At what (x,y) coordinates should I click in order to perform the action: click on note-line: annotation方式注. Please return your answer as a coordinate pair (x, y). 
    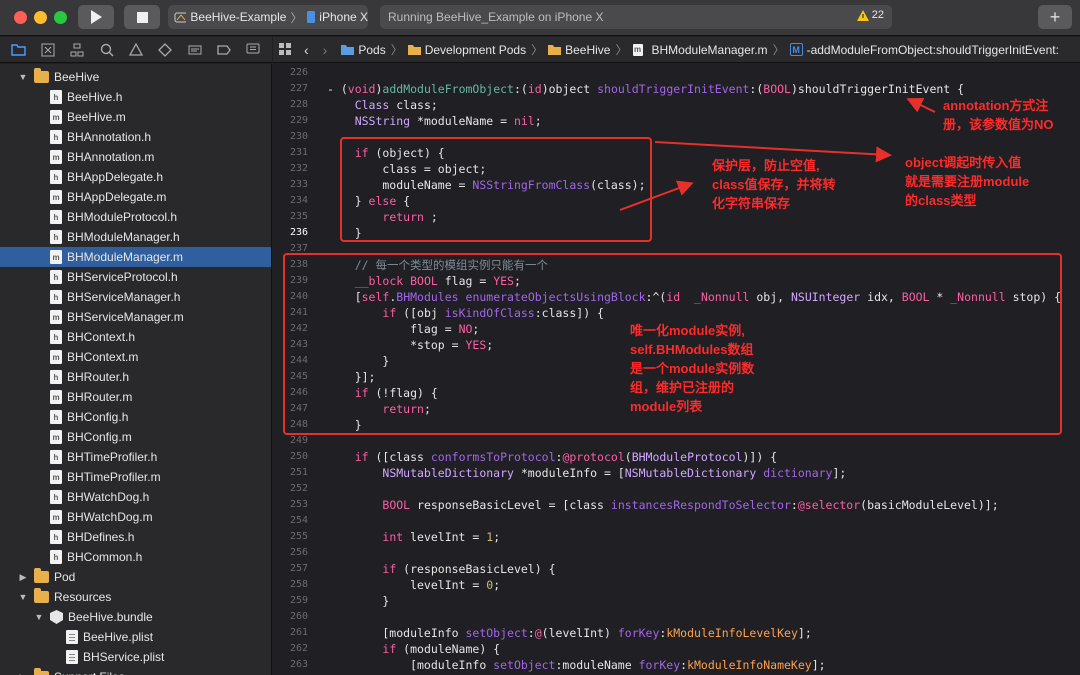
    Looking at the image, I should click on (996, 105).